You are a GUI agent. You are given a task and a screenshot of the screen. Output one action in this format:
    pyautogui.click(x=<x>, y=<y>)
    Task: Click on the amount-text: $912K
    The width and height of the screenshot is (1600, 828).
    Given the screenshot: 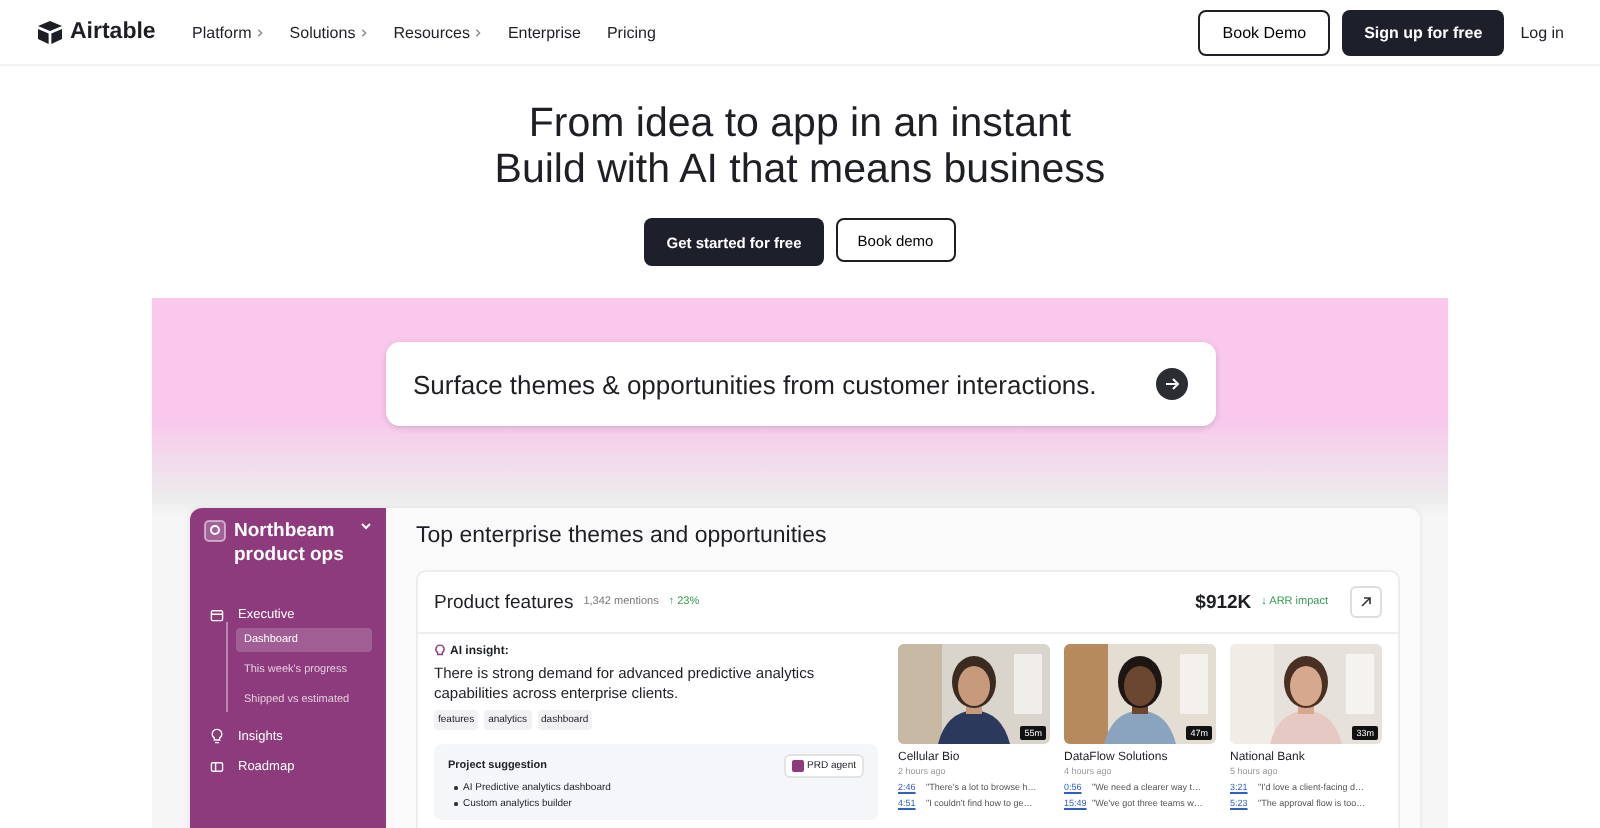 What is the action you would take?
    pyautogui.click(x=1223, y=602)
    